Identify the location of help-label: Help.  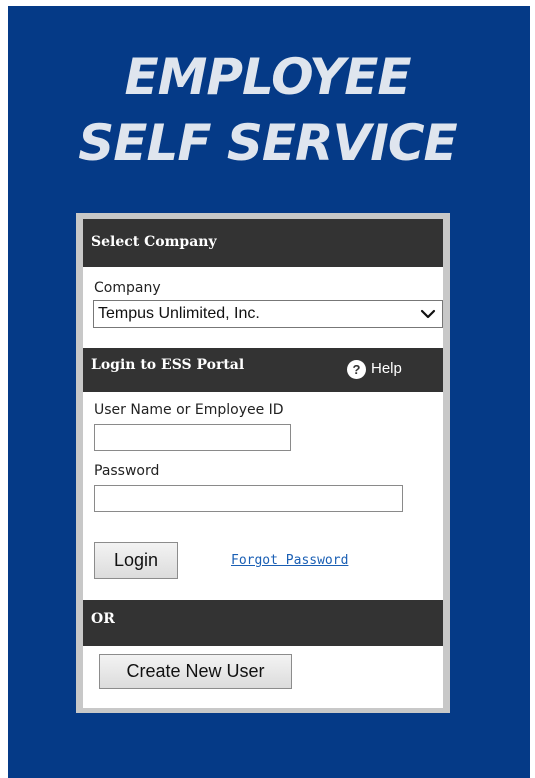
(386, 369).